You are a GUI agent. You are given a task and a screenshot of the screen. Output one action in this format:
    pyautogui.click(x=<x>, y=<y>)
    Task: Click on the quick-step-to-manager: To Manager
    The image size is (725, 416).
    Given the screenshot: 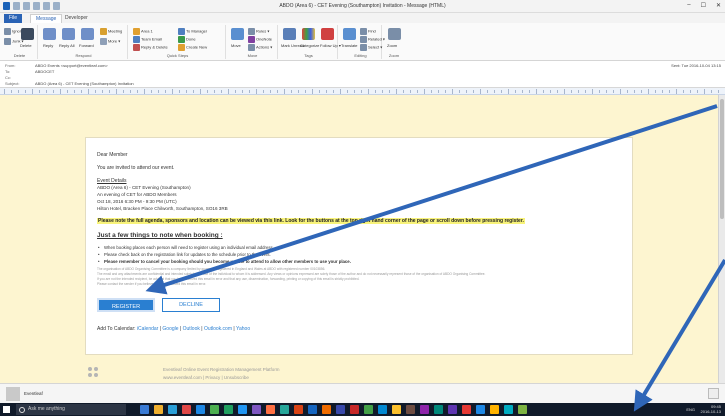 What is the action you would take?
    pyautogui.click(x=192, y=31)
    